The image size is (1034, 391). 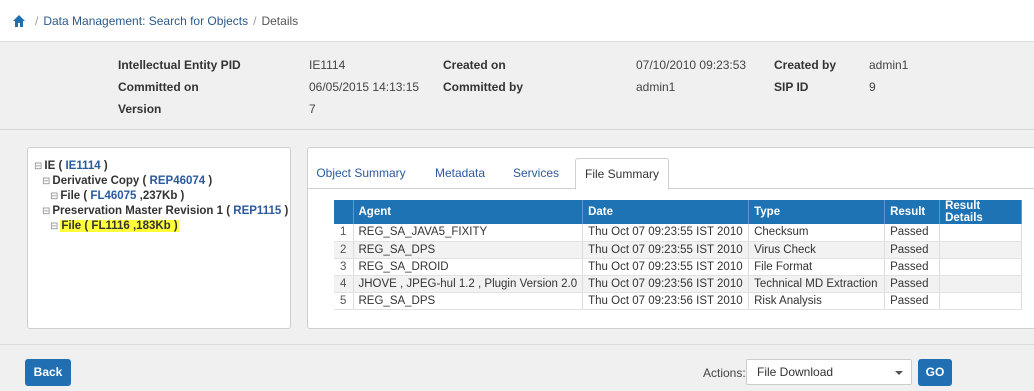 I want to click on tab-object-summary: Object Summary, so click(x=361, y=173).